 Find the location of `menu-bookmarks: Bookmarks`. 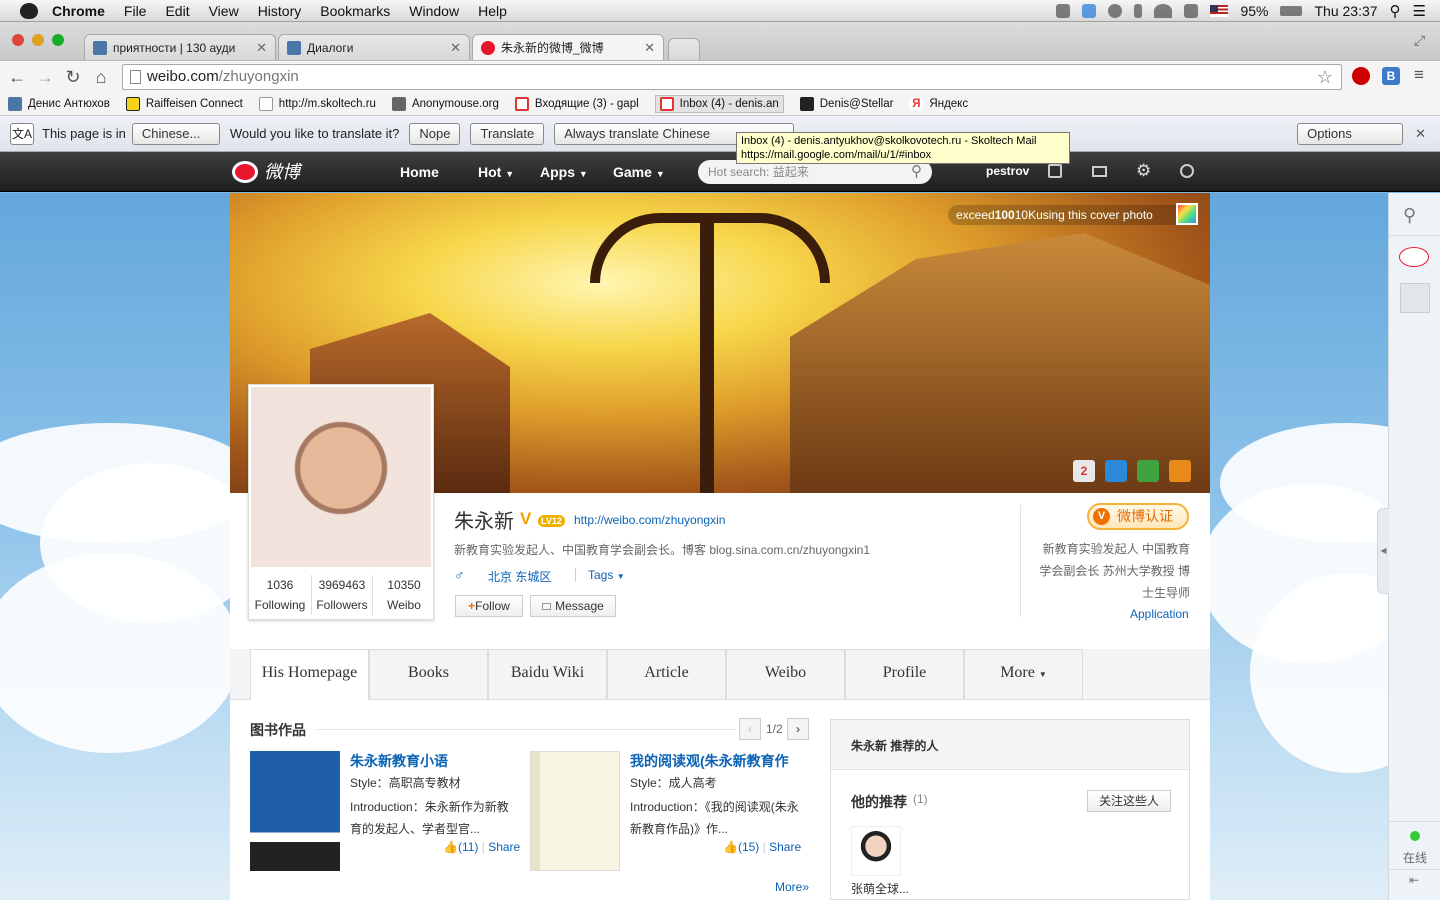

menu-bookmarks: Bookmarks is located at coordinates (355, 11).